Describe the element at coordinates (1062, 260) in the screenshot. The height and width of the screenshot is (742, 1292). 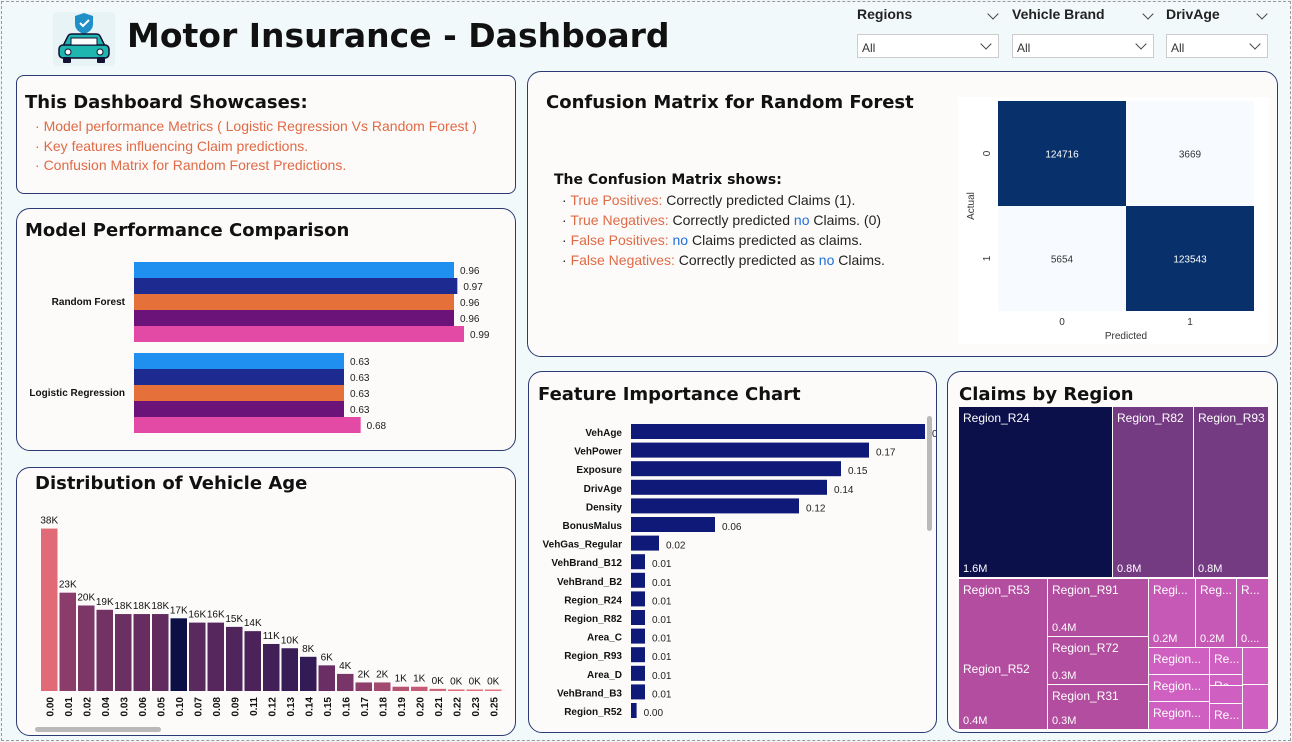
I see `cell-value: 5654` at that location.